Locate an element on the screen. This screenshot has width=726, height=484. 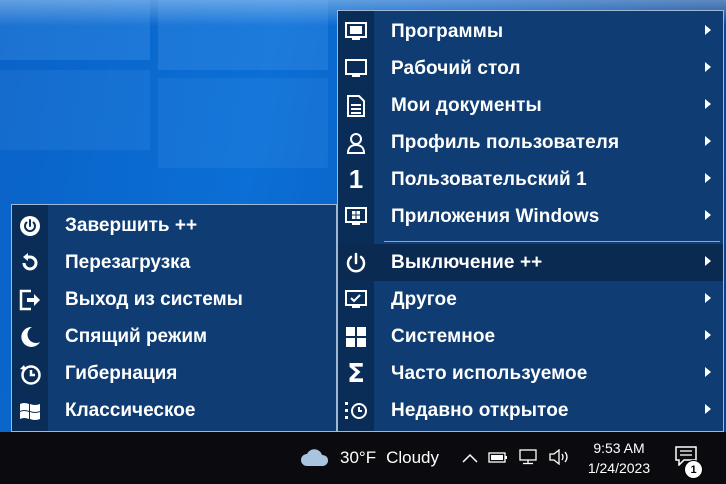
menu-item-label: Программы is located at coordinates (447, 31).